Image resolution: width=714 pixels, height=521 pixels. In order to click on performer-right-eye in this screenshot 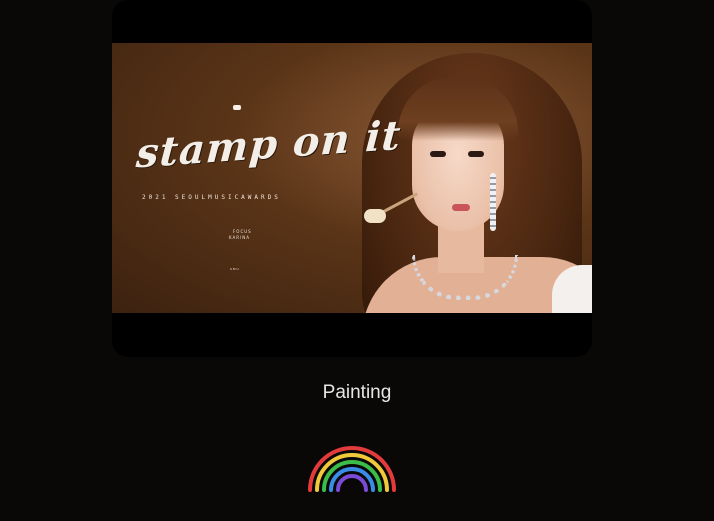, I will do `click(476, 154)`.